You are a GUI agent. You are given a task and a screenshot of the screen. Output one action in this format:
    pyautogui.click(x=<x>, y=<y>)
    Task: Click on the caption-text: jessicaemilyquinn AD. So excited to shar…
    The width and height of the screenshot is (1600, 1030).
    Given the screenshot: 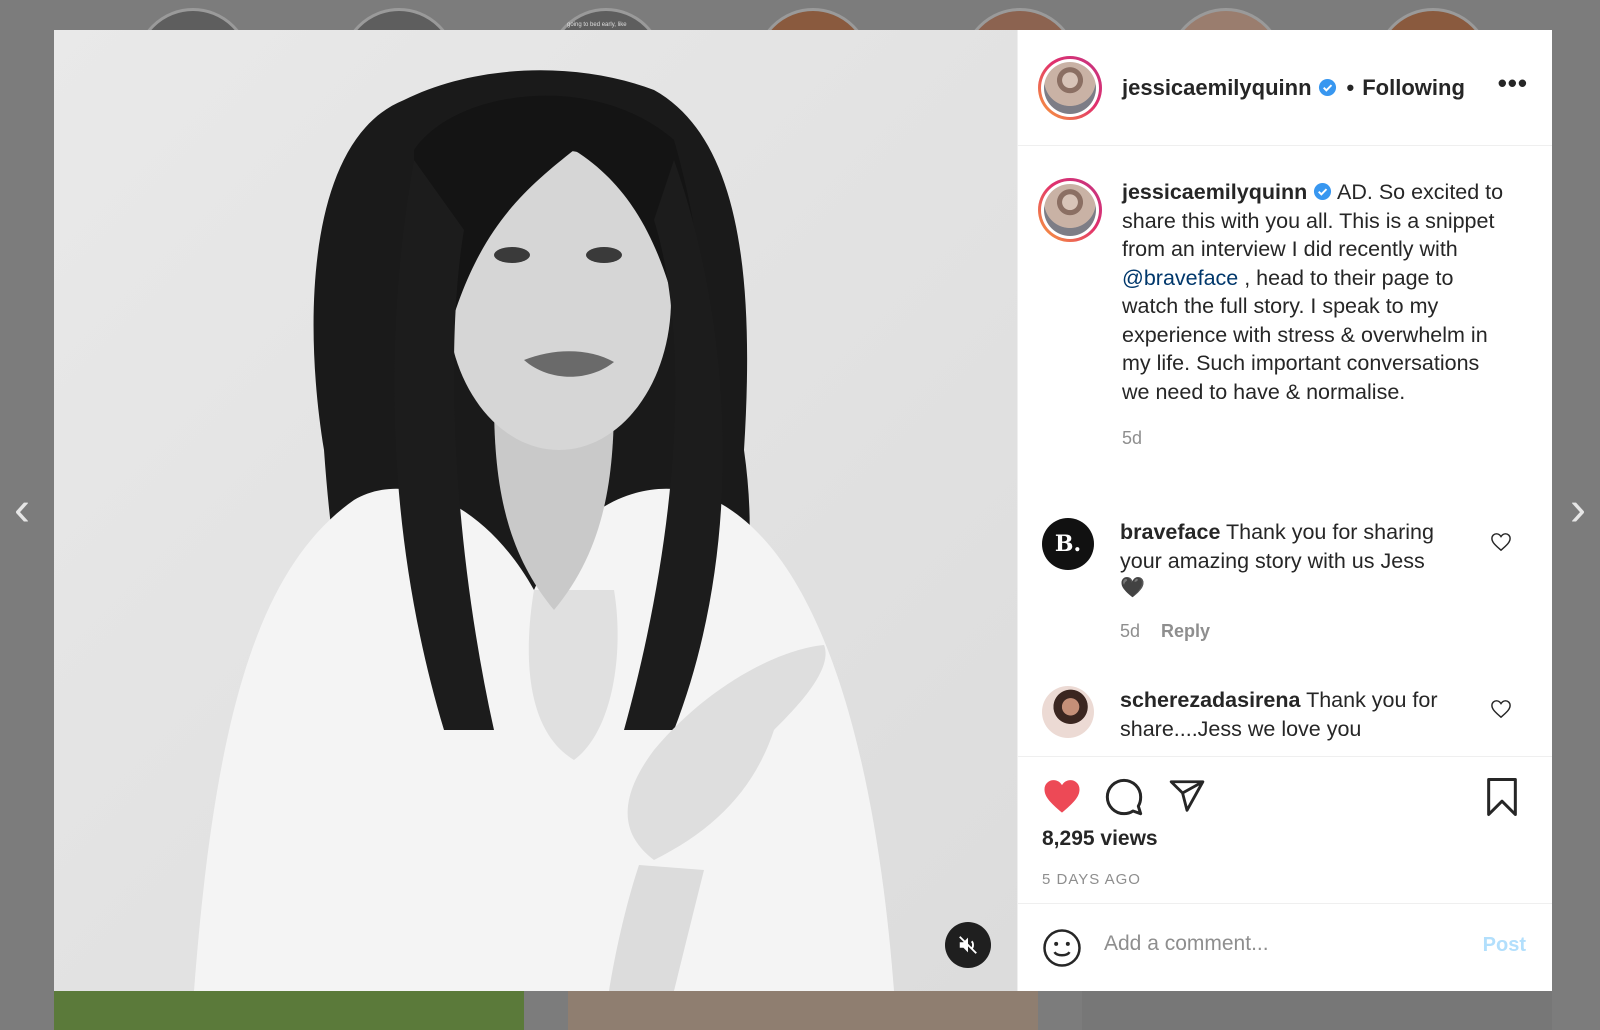 What is the action you would take?
    pyautogui.click(x=1316, y=292)
    